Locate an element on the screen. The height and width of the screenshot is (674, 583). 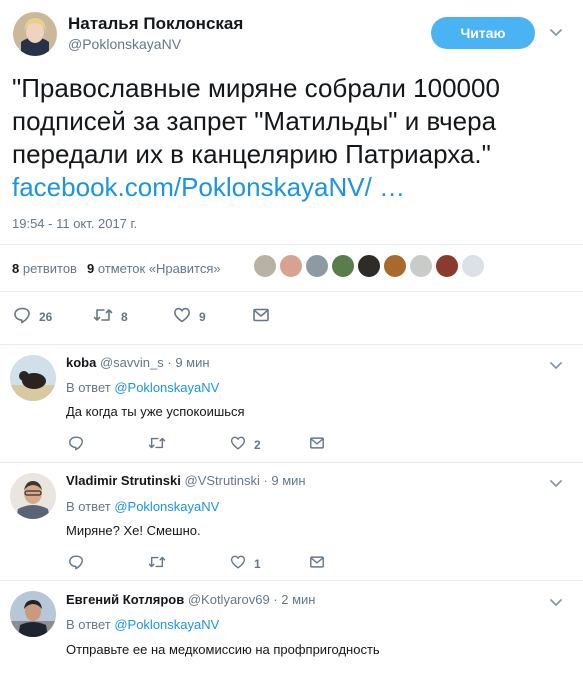
reply-author-handle: @Kotlyarov69 is located at coordinates (229, 599).